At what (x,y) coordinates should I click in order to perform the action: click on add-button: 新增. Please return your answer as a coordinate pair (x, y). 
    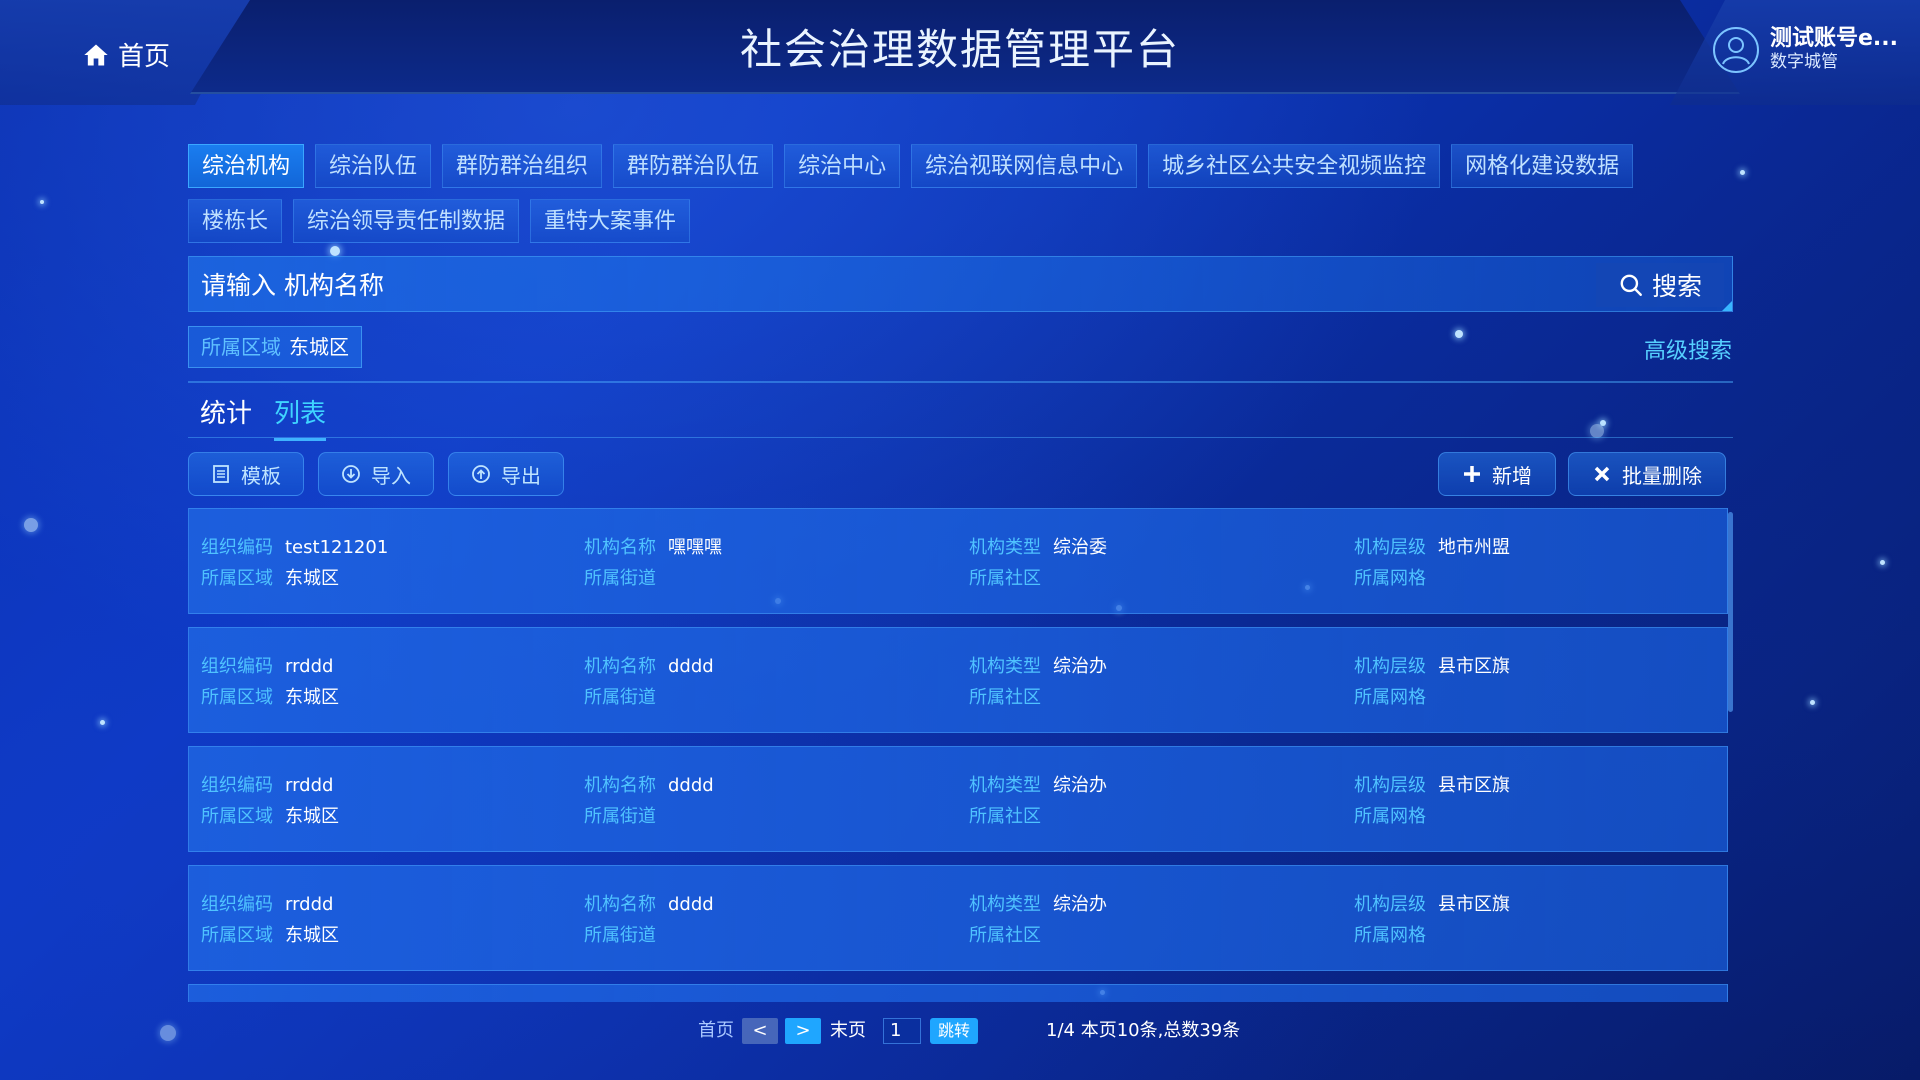
    Looking at the image, I should click on (1497, 474).